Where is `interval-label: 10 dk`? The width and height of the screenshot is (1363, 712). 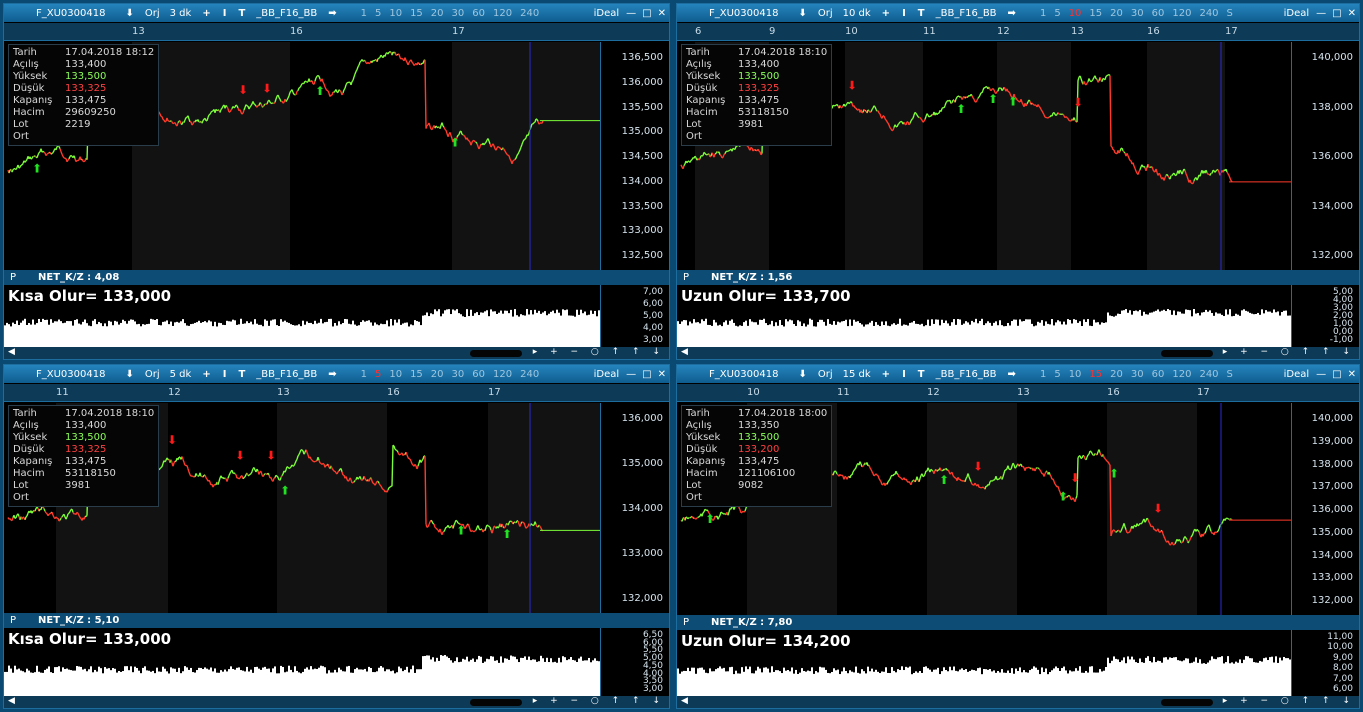 interval-label: 10 dk is located at coordinates (857, 13).